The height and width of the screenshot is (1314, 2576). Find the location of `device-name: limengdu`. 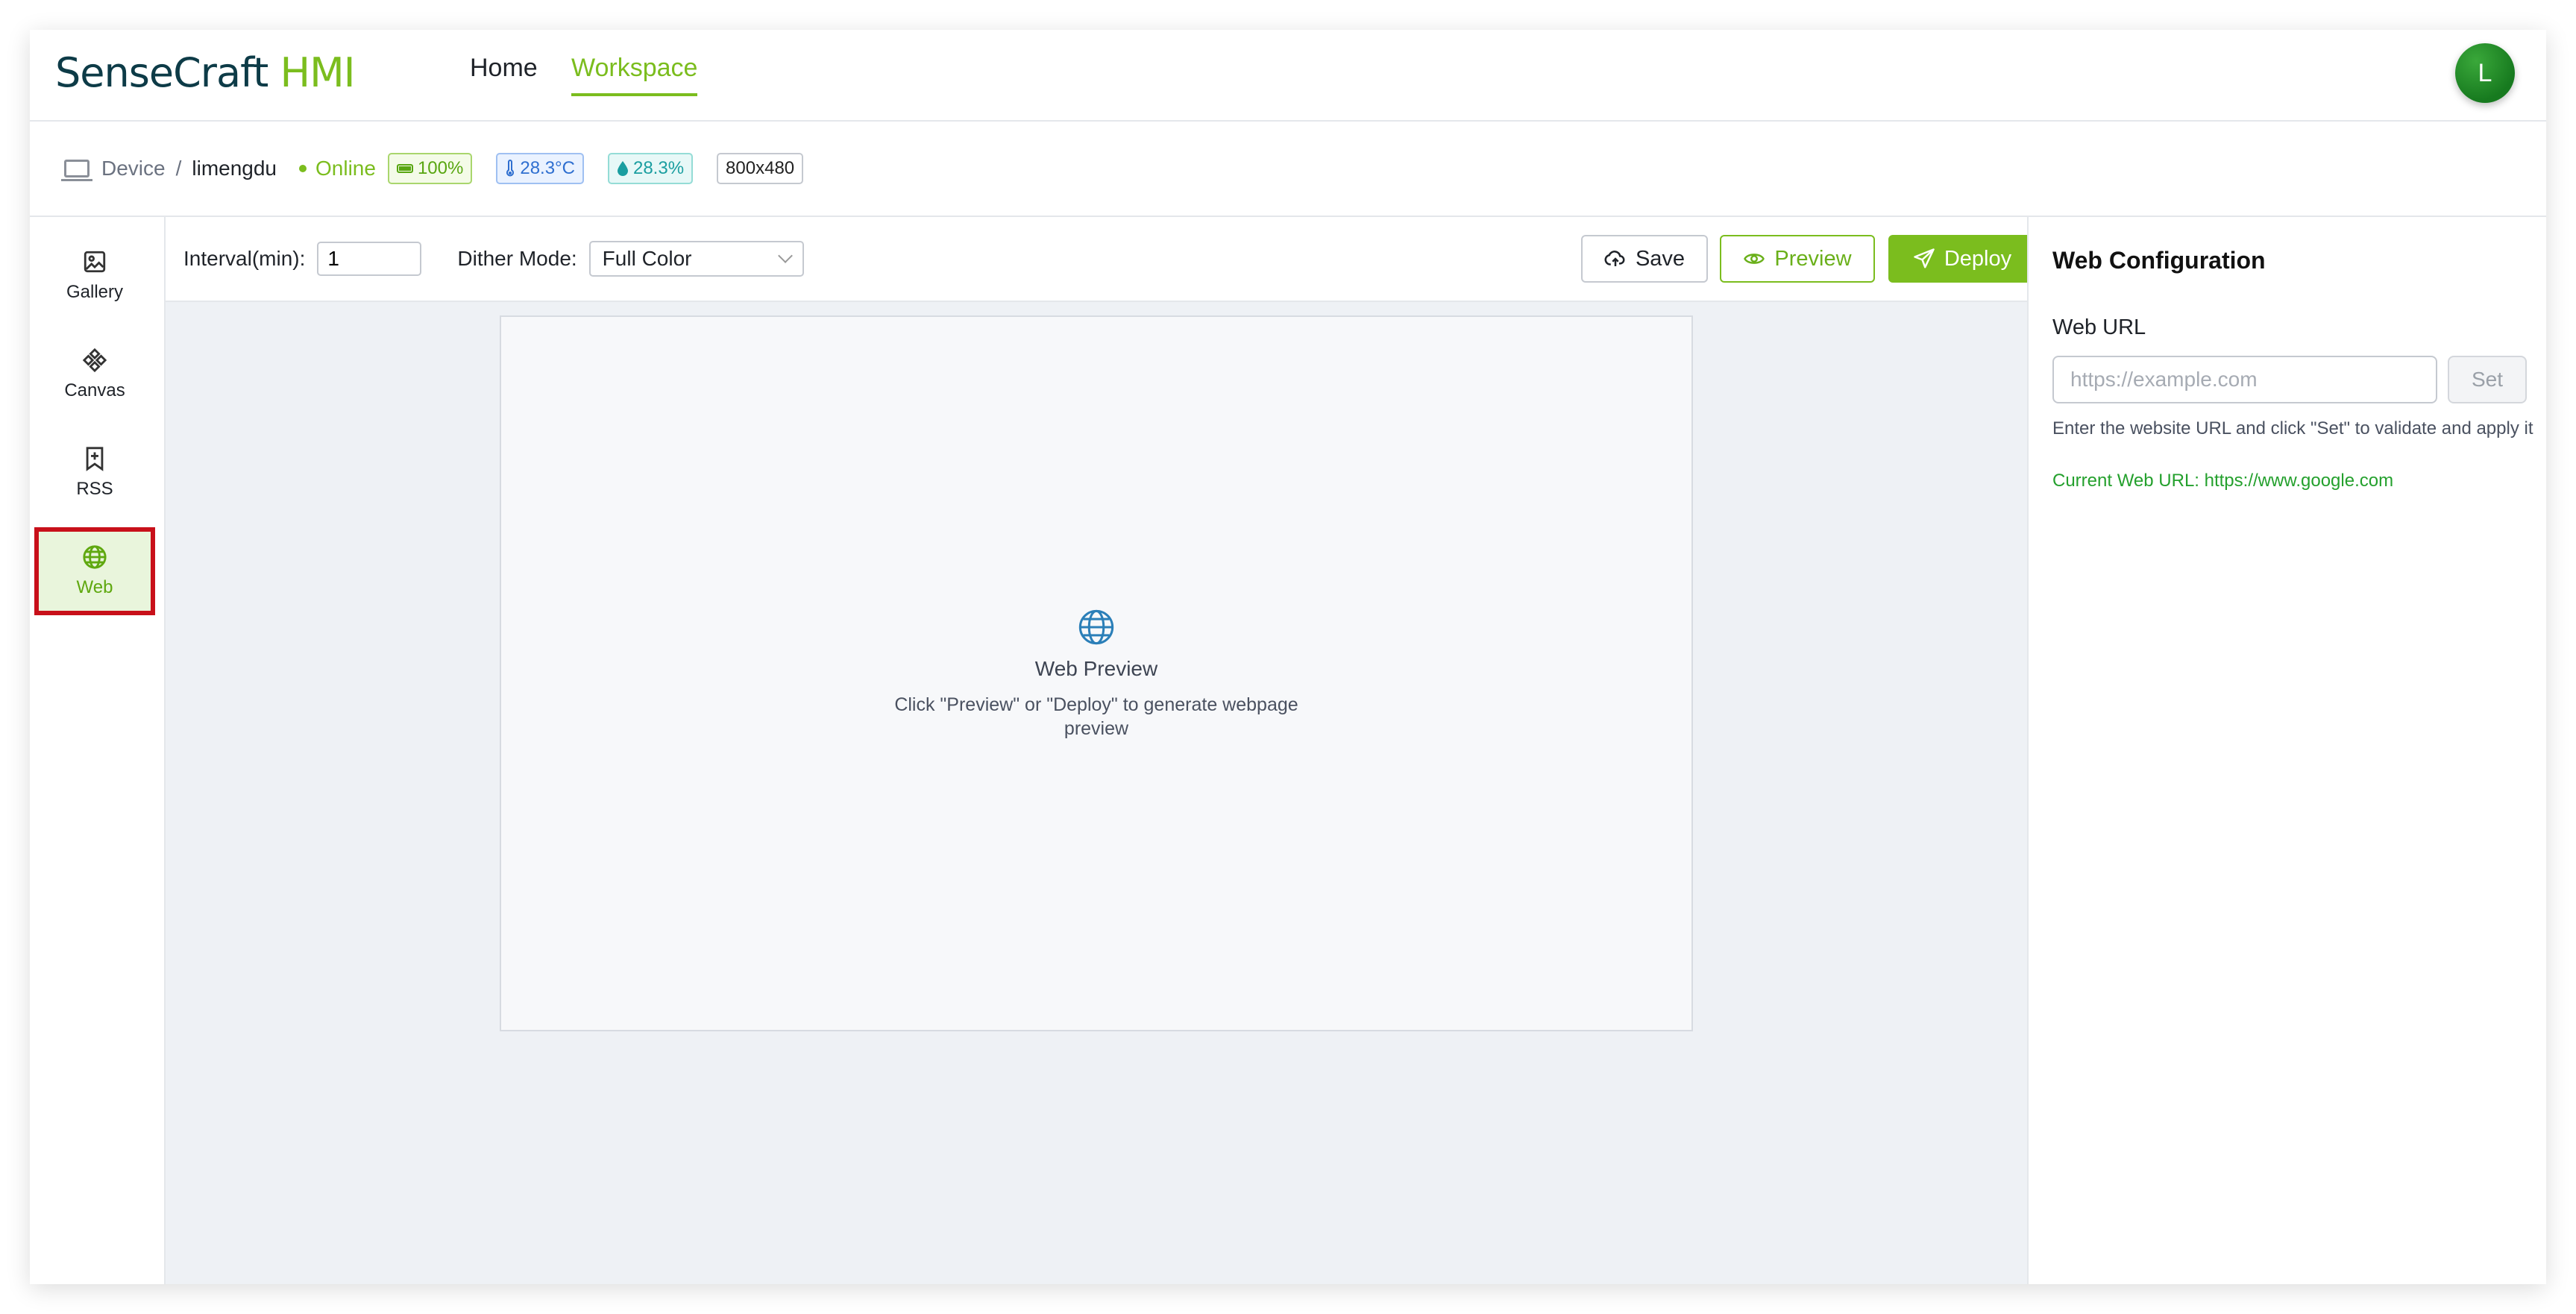

device-name: limengdu is located at coordinates (235, 168).